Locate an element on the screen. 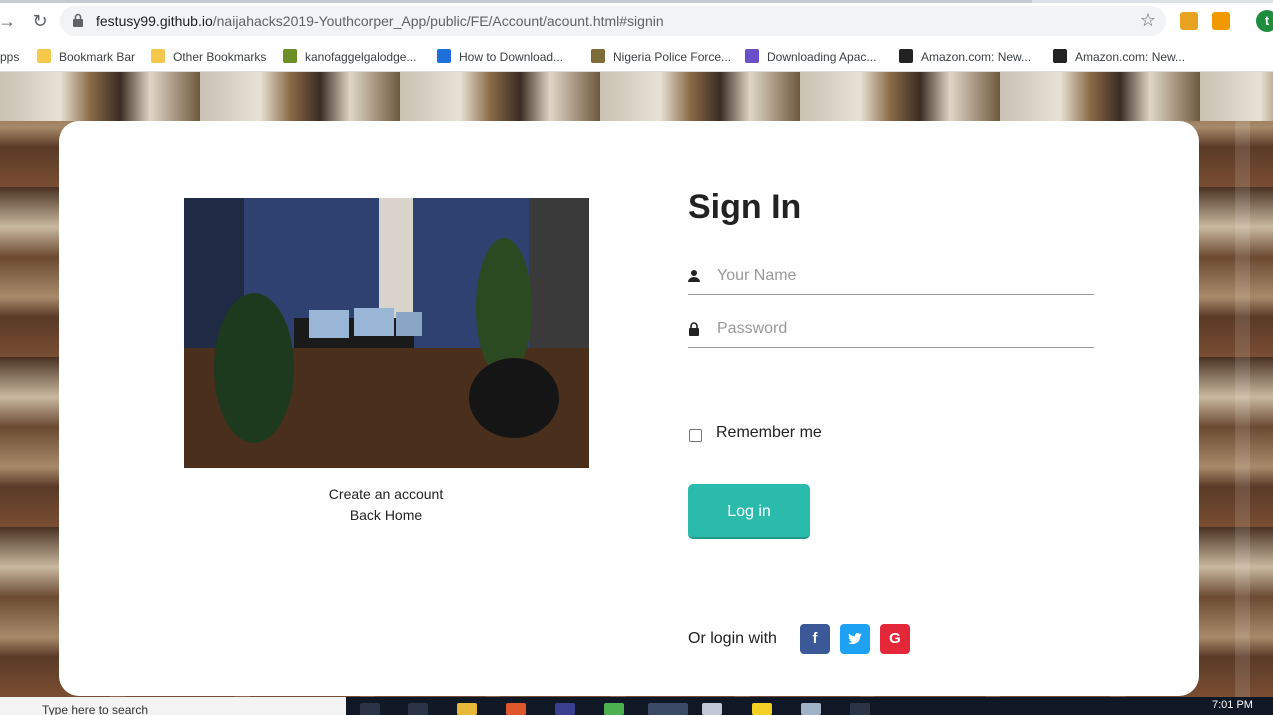 The image size is (1273, 715). sticky-notes-icon is located at coordinates (762, 709).